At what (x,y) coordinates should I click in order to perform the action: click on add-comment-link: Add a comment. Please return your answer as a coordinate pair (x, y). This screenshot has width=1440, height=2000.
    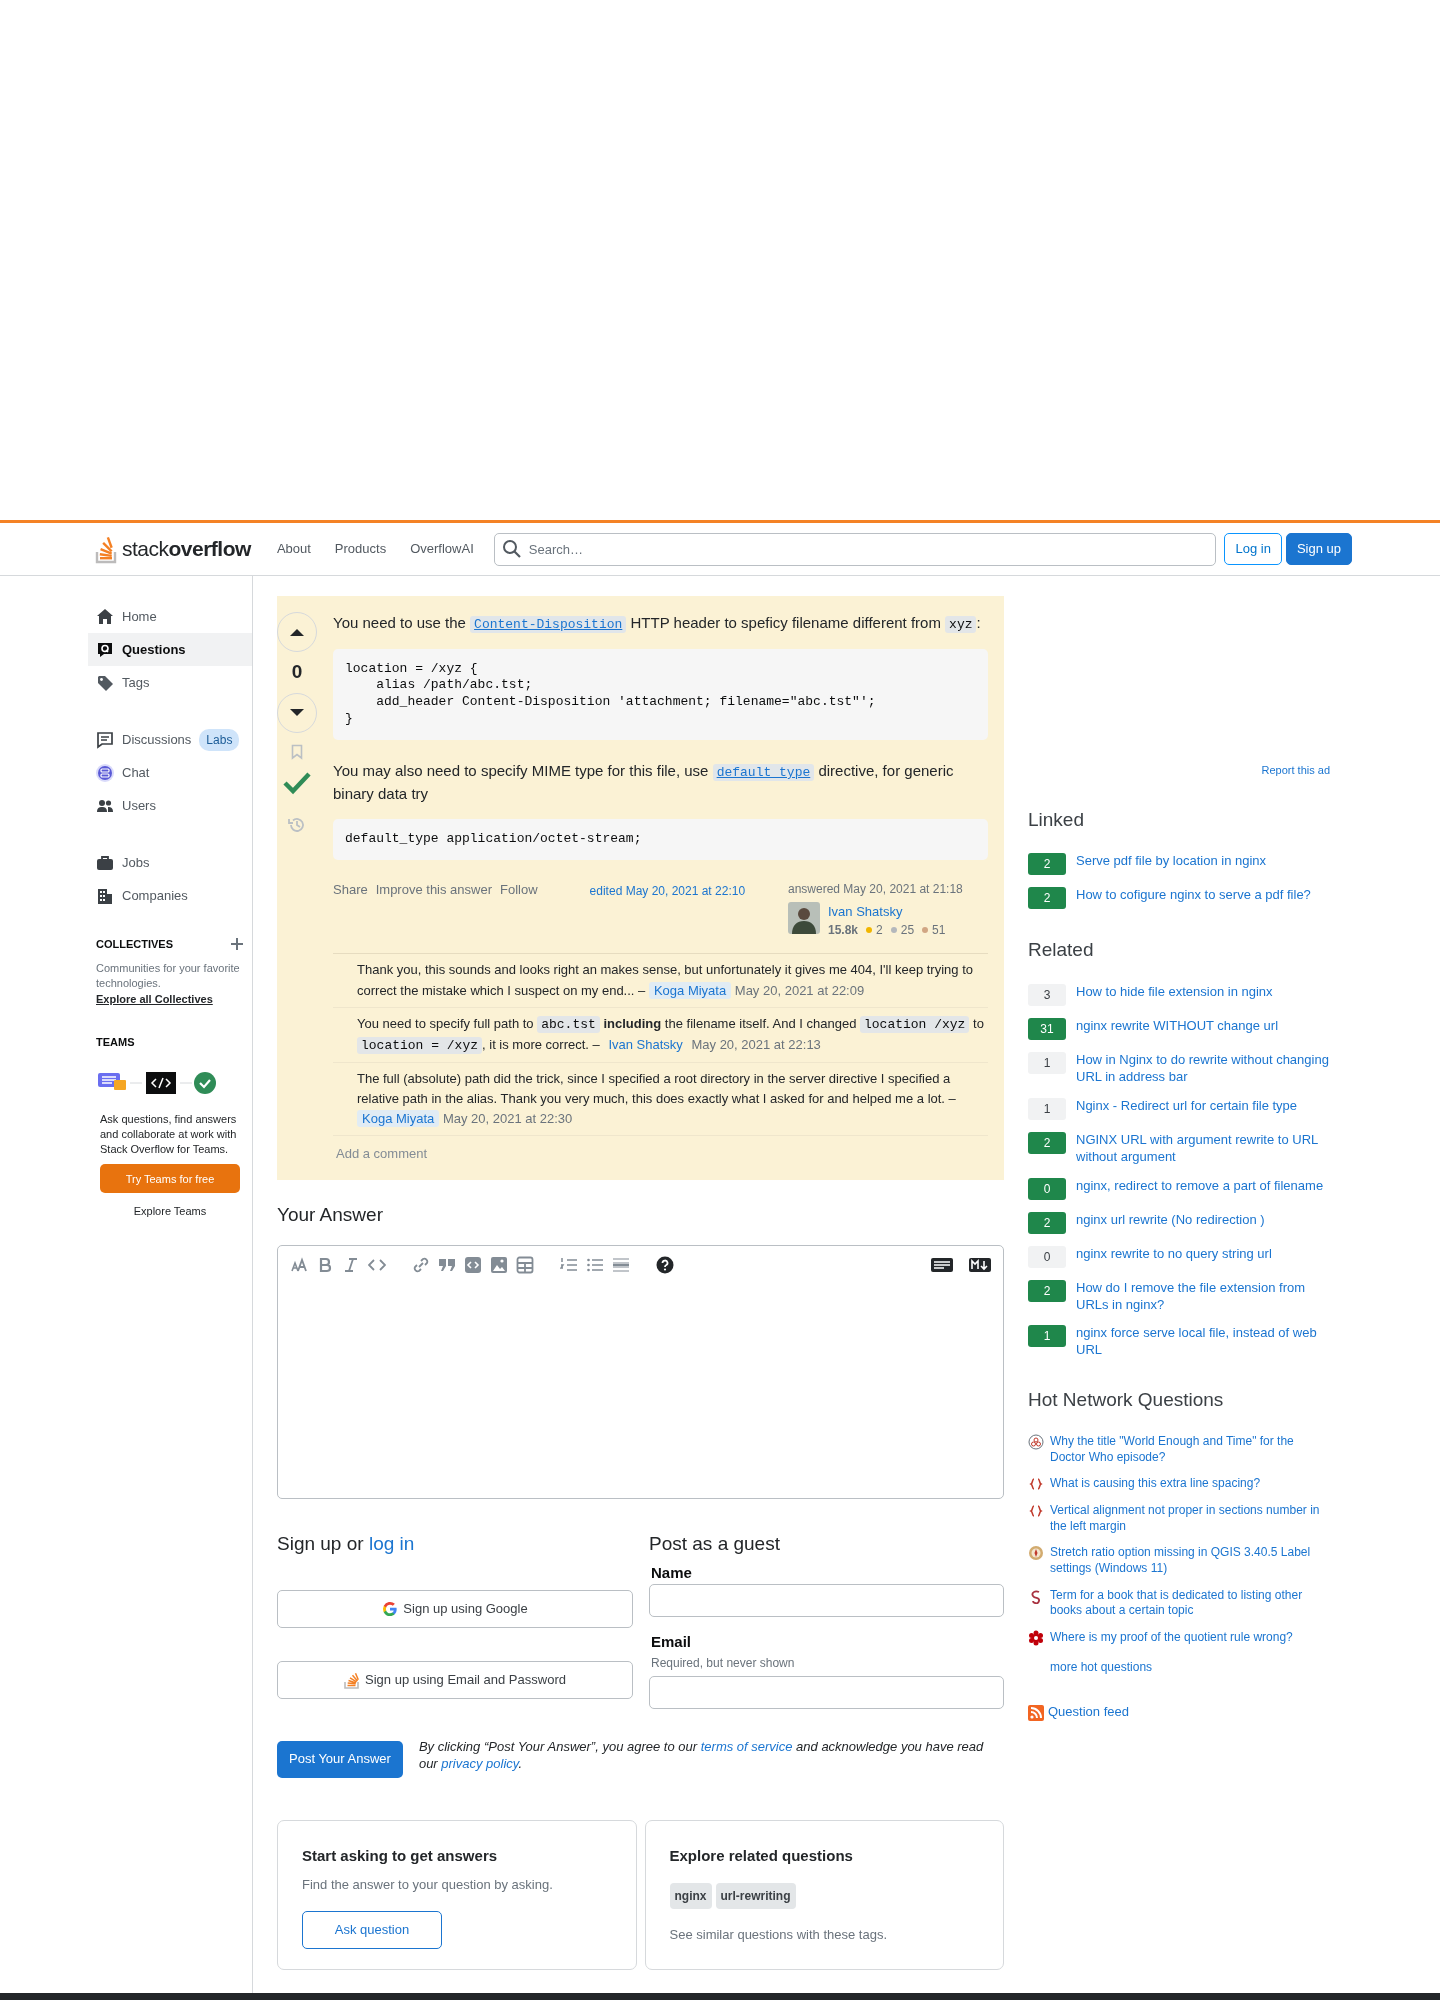
    Looking at the image, I should click on (382, 1154).